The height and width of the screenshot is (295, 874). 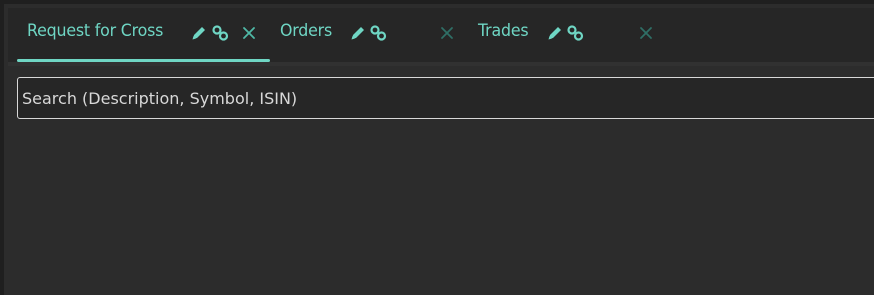 I want to click on tab-label: Orders, so click(x=306, y=31).